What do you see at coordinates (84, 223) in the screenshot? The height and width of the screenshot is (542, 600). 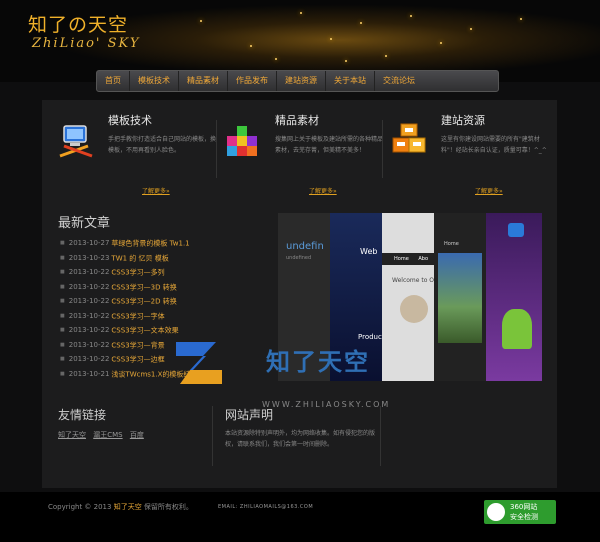 I see `articles-title: 最新文章` at bounding box center [84, 223].